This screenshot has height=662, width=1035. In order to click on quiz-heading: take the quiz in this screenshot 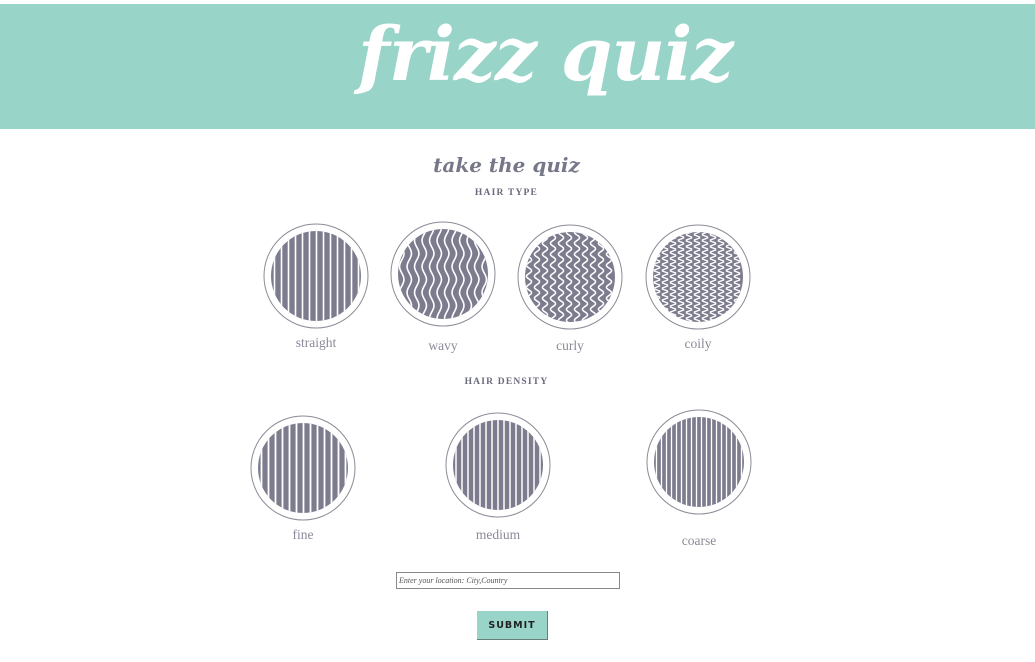, I will do `click(506, 165)`.